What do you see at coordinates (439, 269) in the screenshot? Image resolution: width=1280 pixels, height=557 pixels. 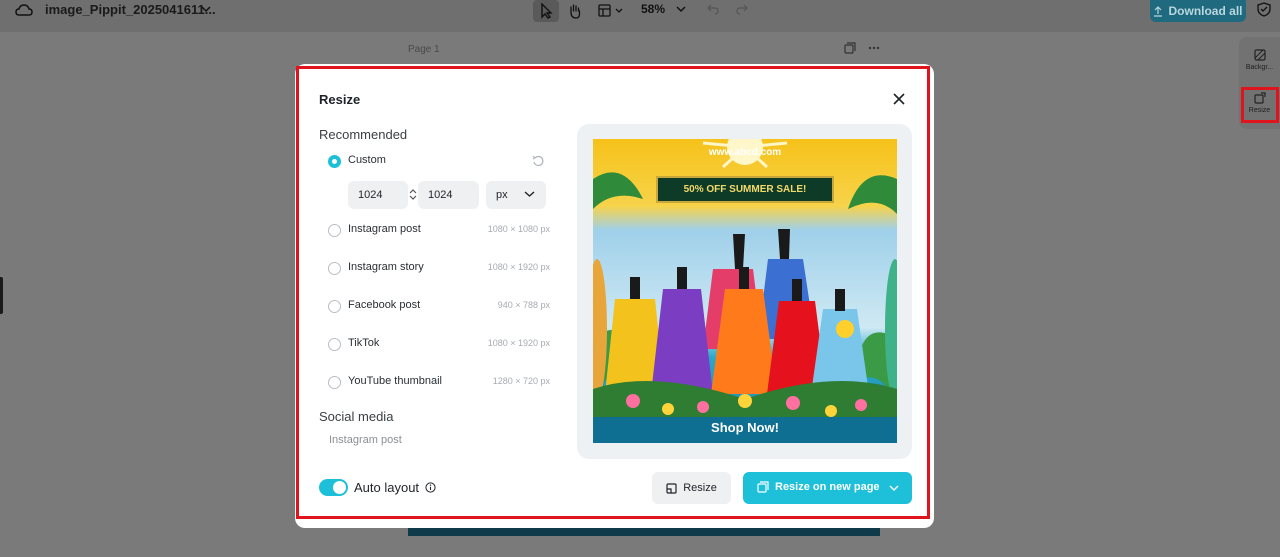 I see `option-instagram-story: Instagram story 1080 × 1920 px` at bounding box center [439, 269].